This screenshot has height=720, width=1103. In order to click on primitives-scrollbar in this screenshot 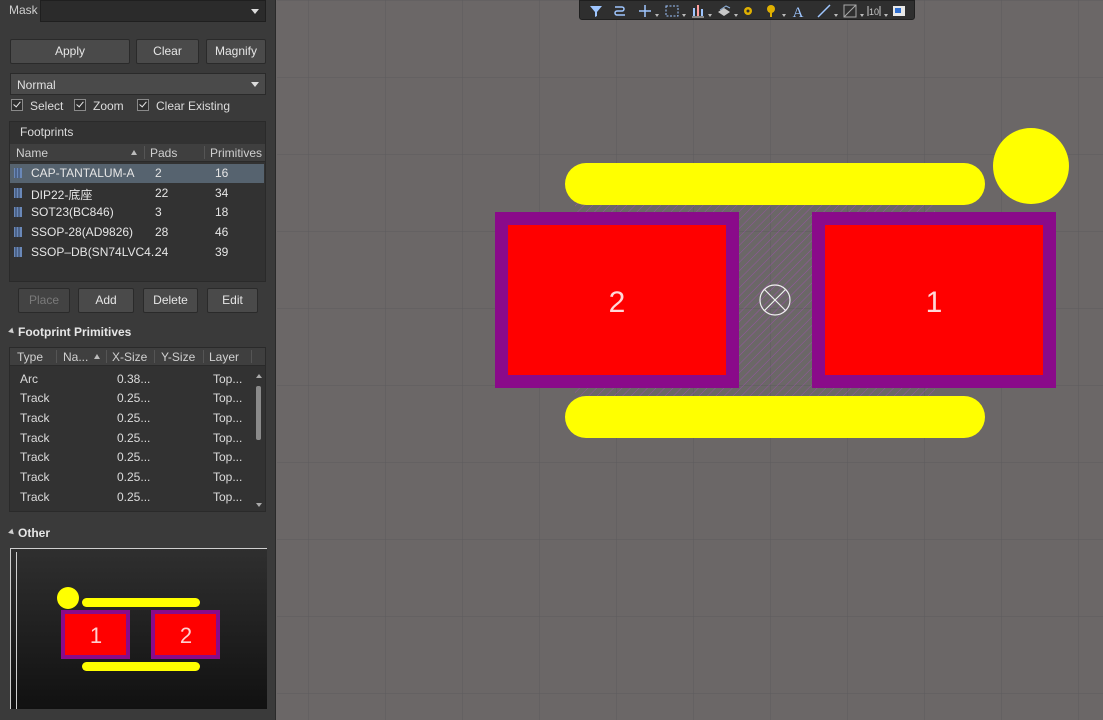, I will do `click(259, 439)`.